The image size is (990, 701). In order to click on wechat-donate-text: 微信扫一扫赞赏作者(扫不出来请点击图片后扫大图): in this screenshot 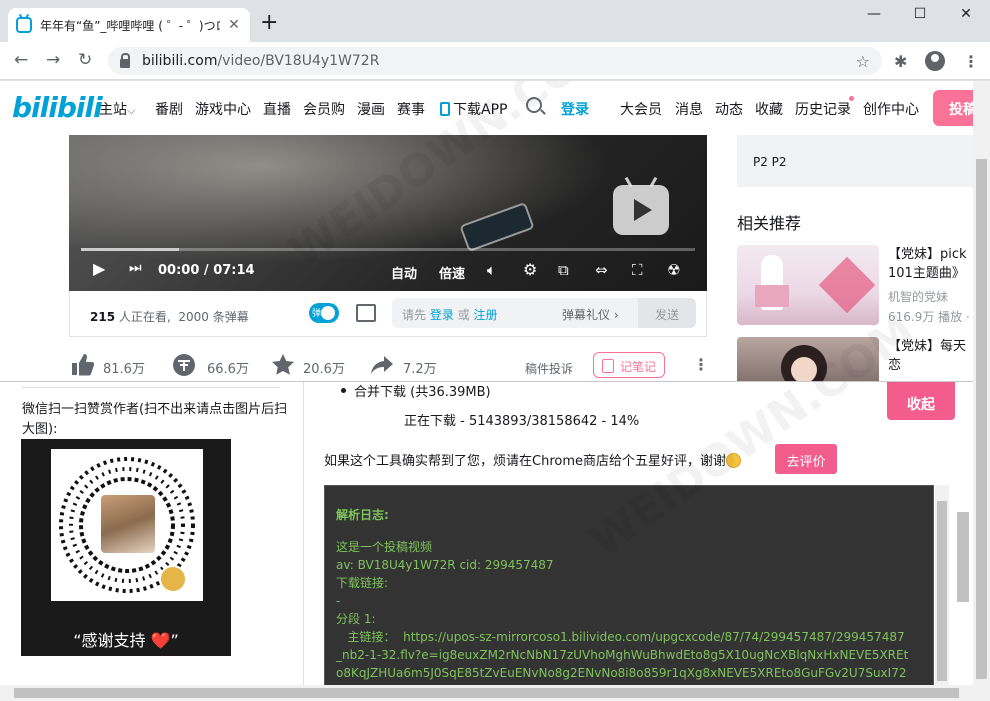, I will do `click(155, 419)`.